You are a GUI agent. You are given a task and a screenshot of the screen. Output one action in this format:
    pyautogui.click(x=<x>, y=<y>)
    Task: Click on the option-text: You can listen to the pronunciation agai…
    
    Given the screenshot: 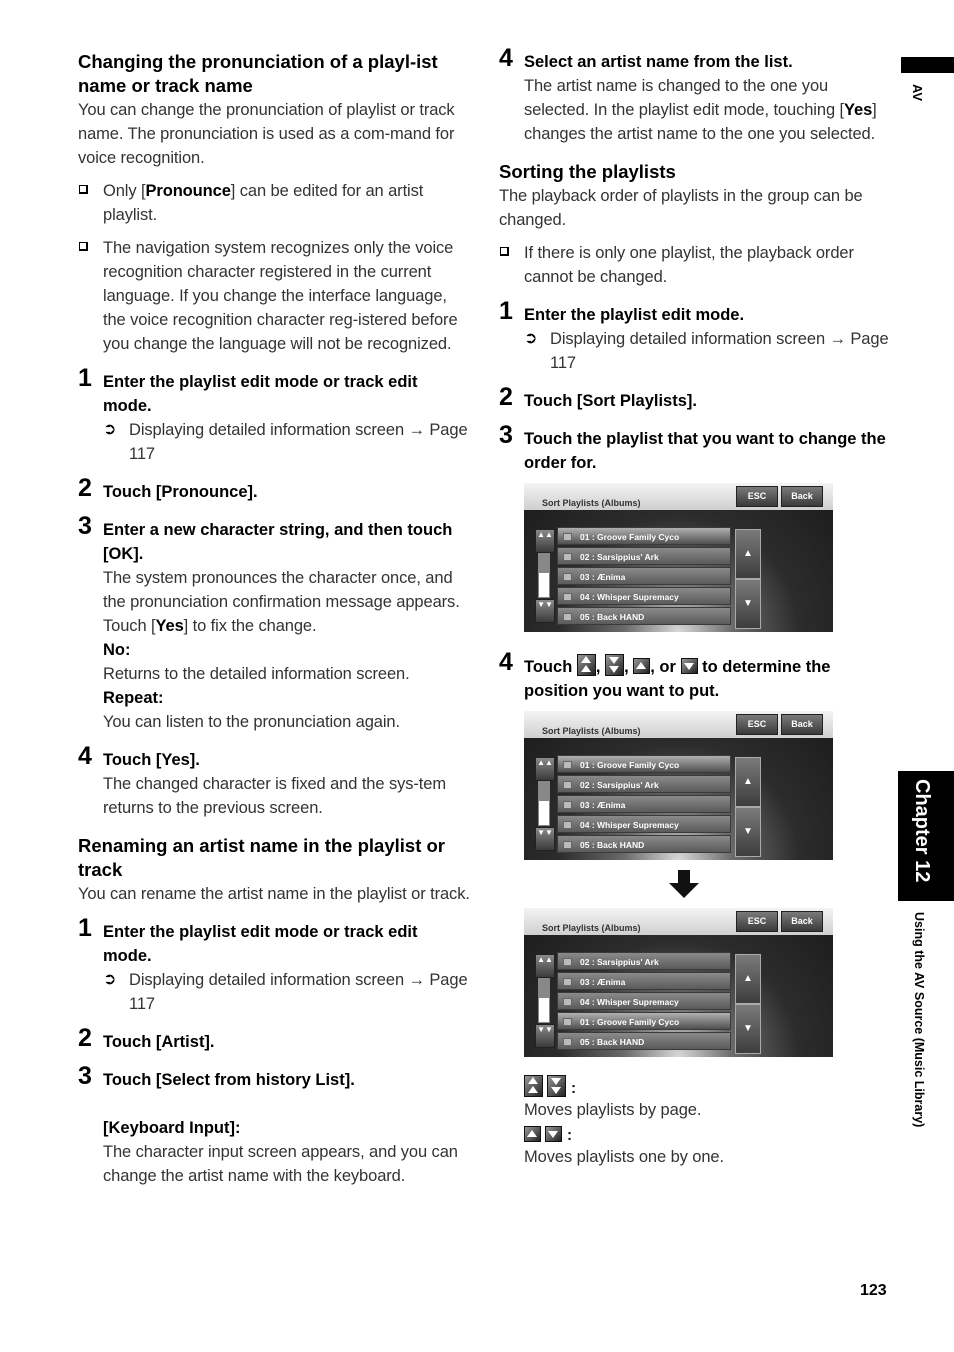 What is the action you would take?
    pyautogui.click(x=251, y=722)
    